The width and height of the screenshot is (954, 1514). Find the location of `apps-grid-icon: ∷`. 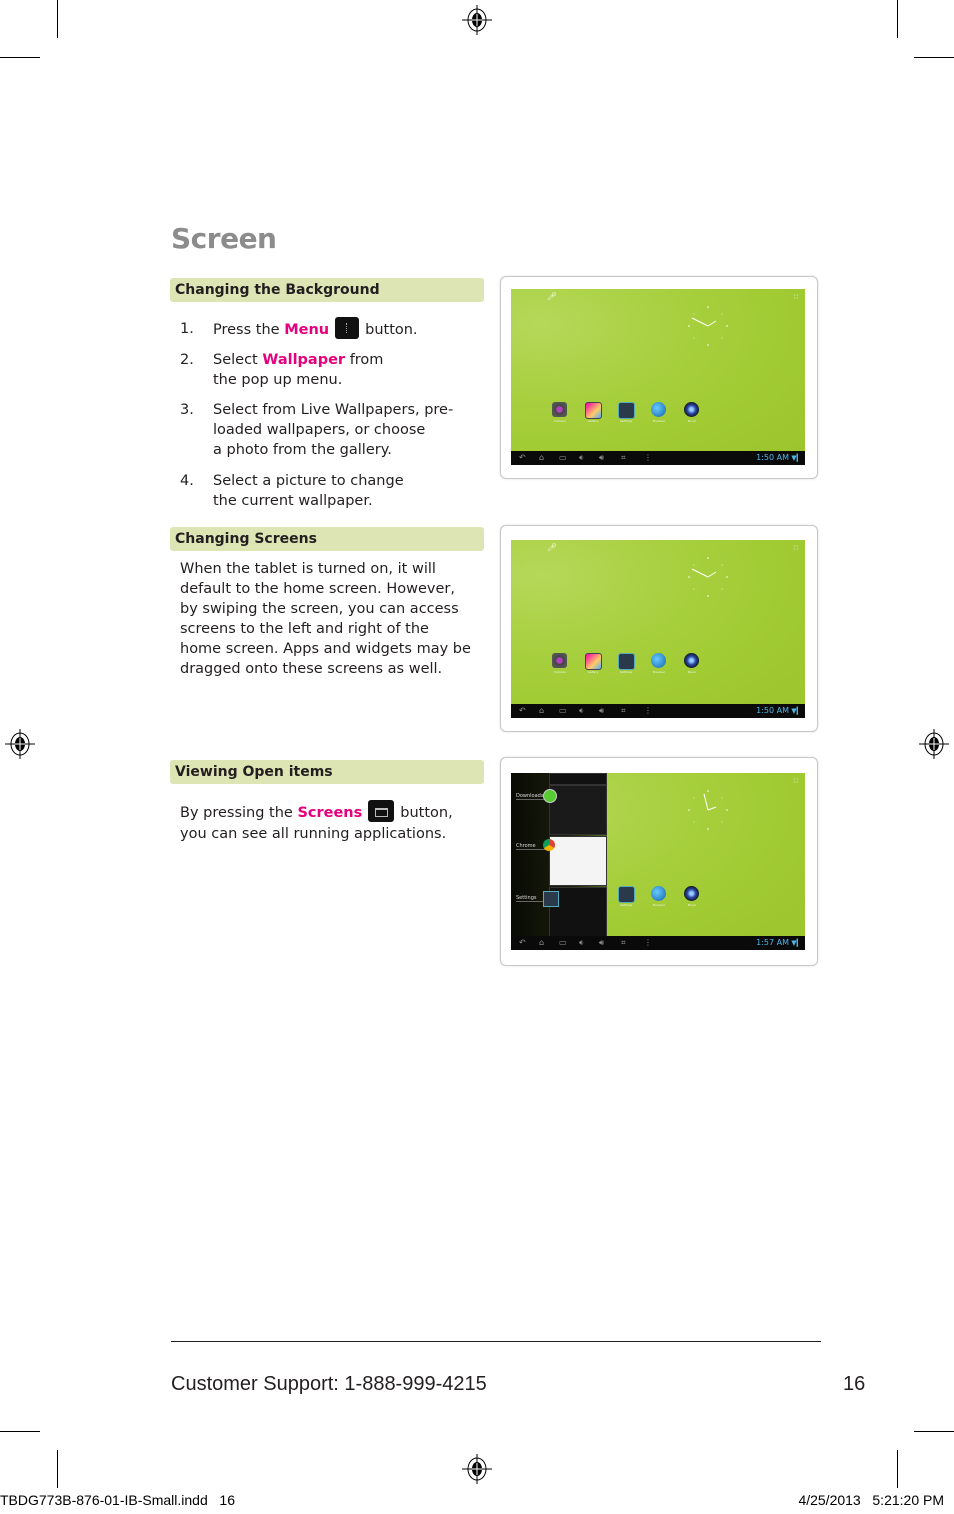

apps-grid-icon: ∷ is located at coordinates (796, 781).